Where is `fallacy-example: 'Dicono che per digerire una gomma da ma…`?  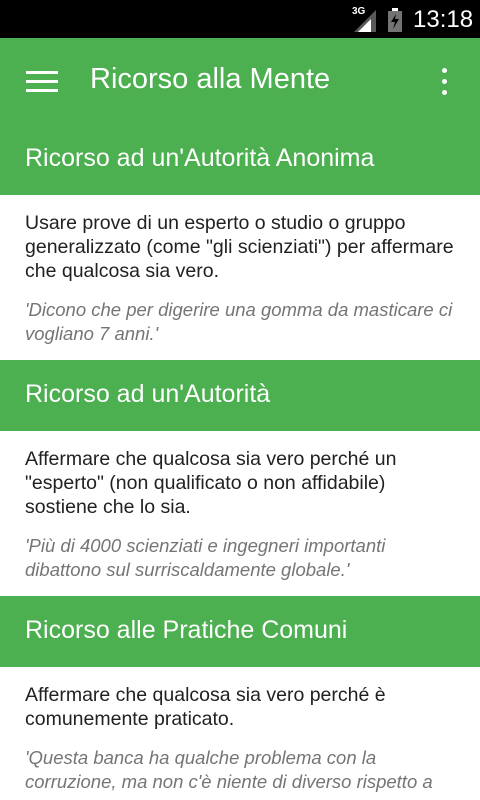 fallacy-example: 'Dicono che per digerire una gomma da ma… is located at coordinates (239, 321).